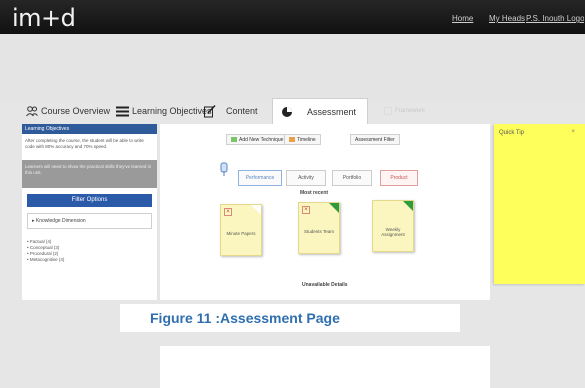 The image size is (585, 388). I want to click on blank-icon, so click(388, 111).